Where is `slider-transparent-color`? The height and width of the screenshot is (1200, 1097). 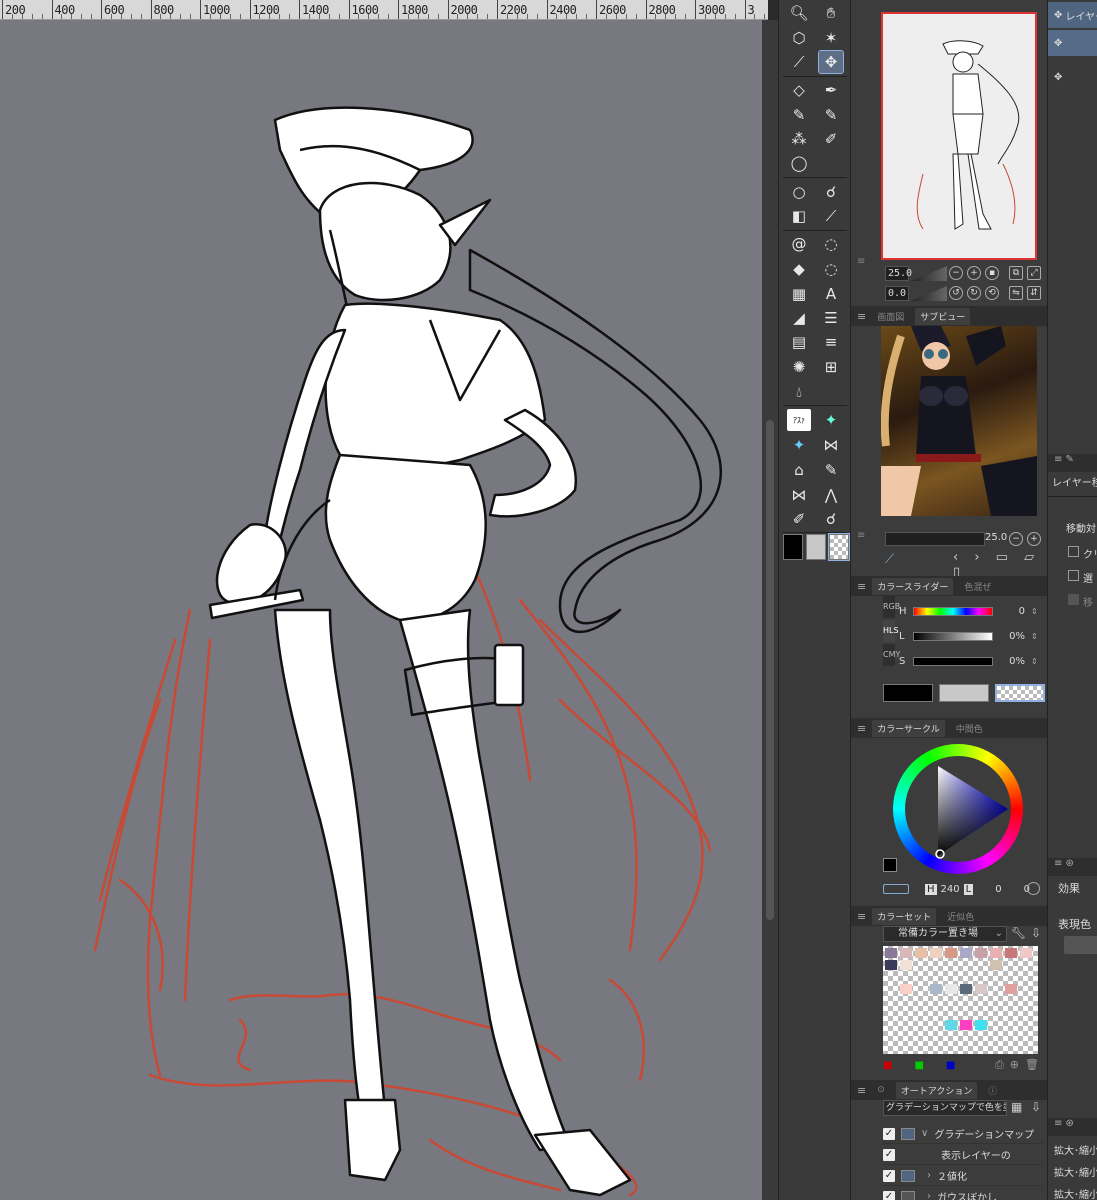
slider-transparent-color is located at coordinates (1020, 693).